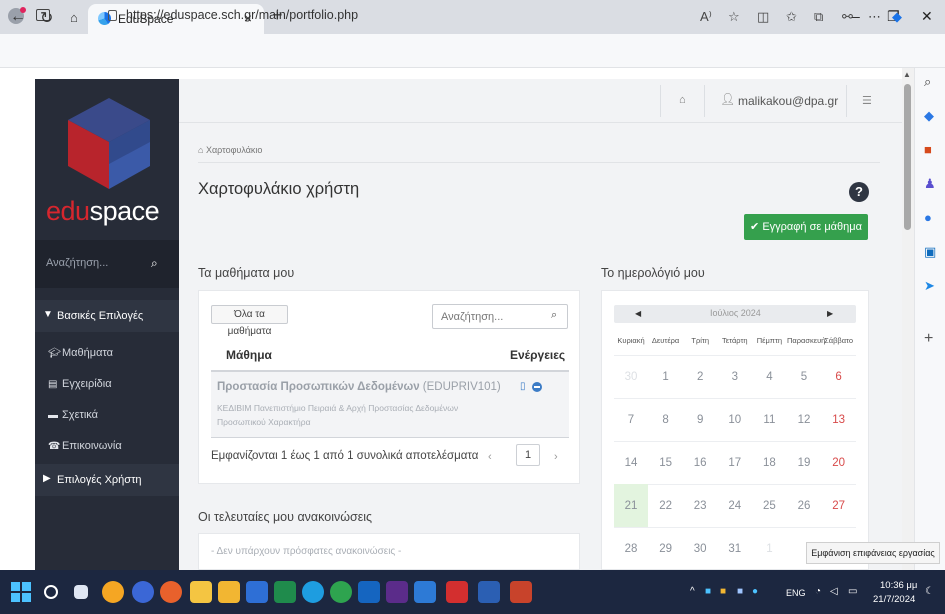 The width and height of the screenshot is (945, 614). What do you see at coordinates (257, 592) in the screenshot?
I see `mail-icon` at bounding box center [257, 592].